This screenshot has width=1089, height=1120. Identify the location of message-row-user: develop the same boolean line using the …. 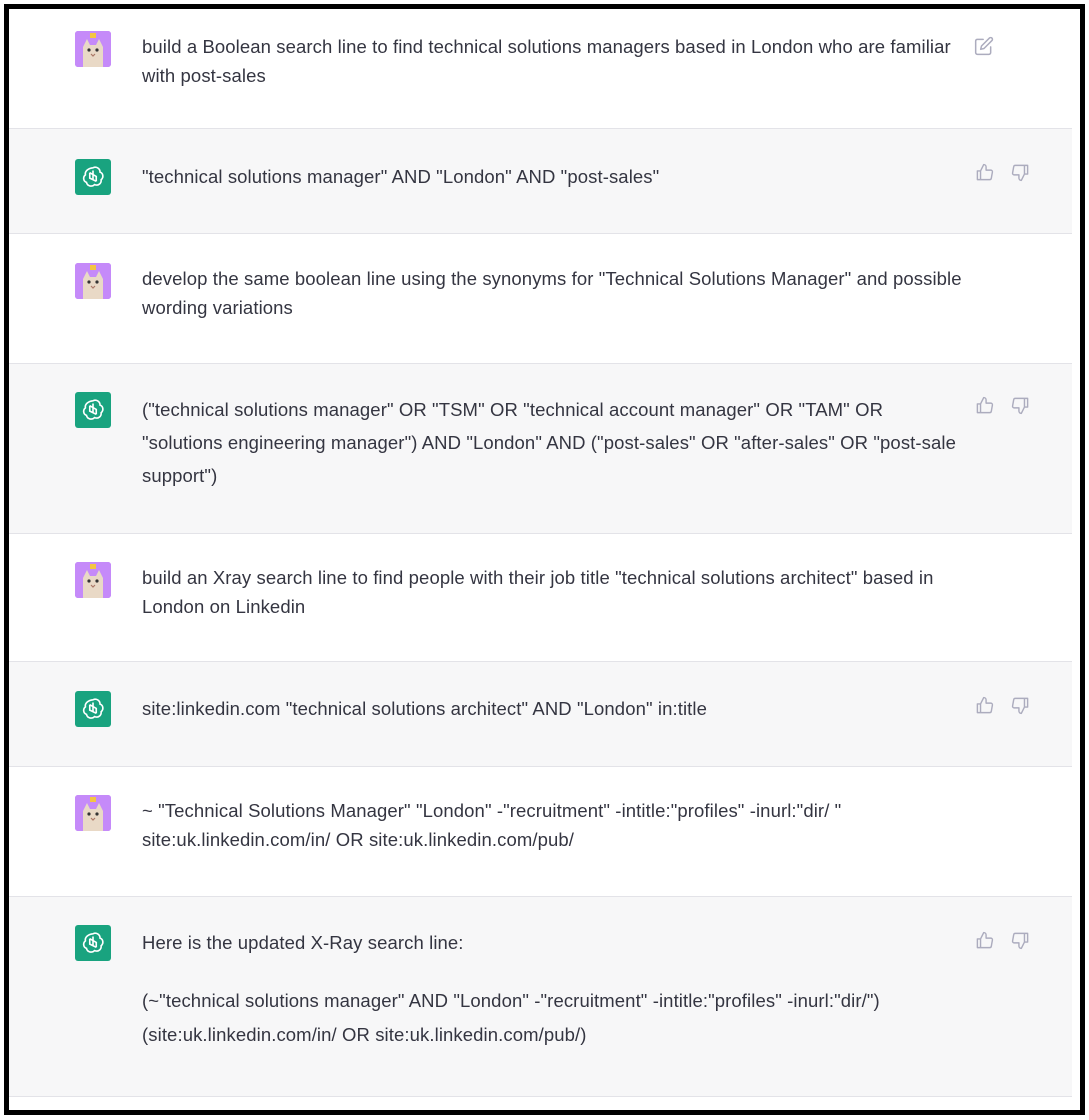
(540, 299).